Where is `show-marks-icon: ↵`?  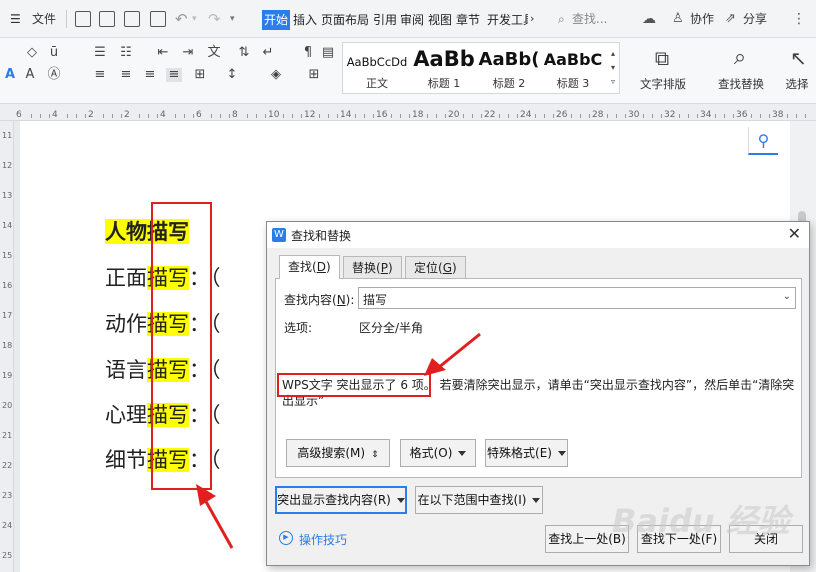 show-marks-icon: ↵ is located at coordinates (268, 53).